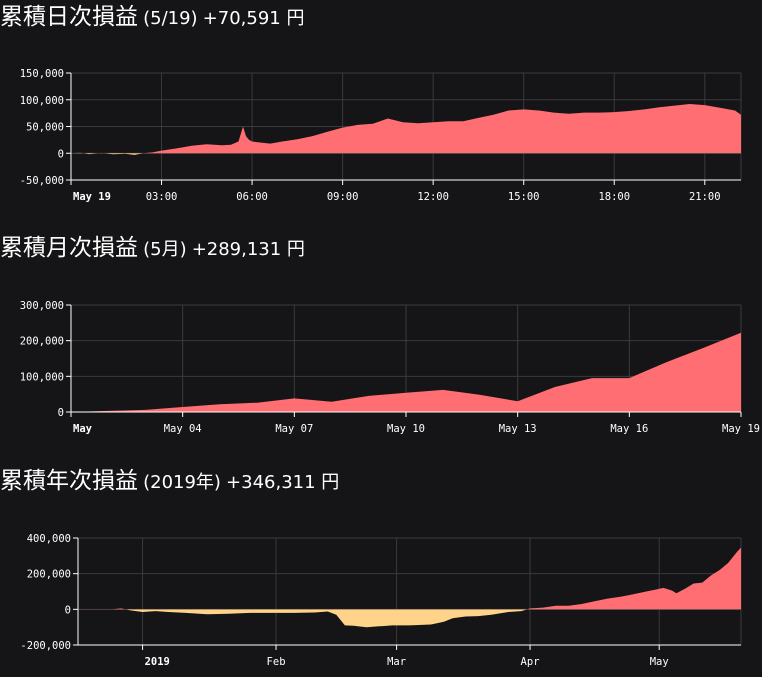 Image resolution: width=762 pixels, height=677 pixels. I want to click on x-tick-label: 21:00, so click(705, 197).